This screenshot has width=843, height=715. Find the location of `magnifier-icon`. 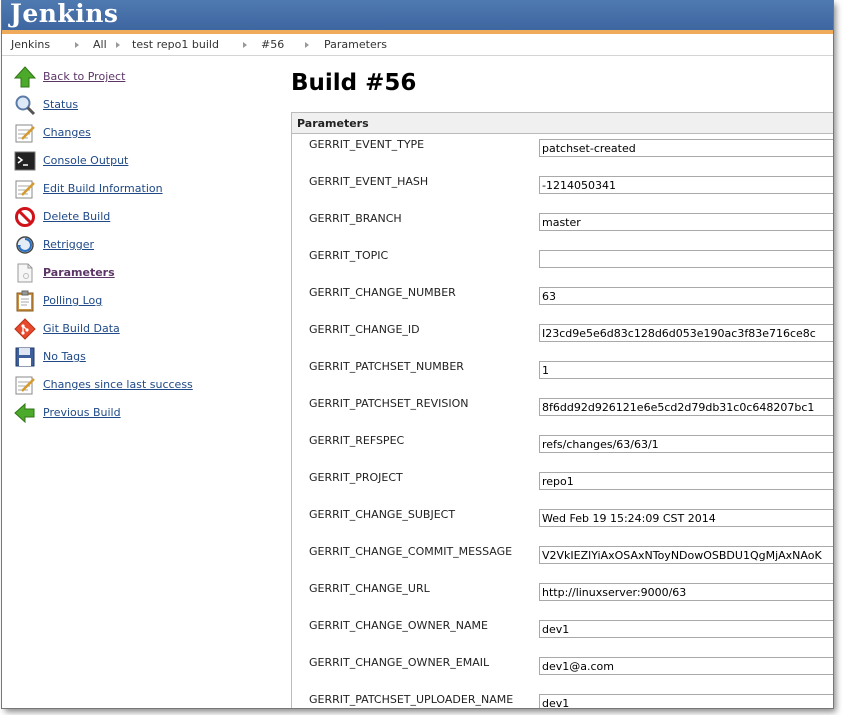

magnifier-icon is located at coordinates (25, 105).